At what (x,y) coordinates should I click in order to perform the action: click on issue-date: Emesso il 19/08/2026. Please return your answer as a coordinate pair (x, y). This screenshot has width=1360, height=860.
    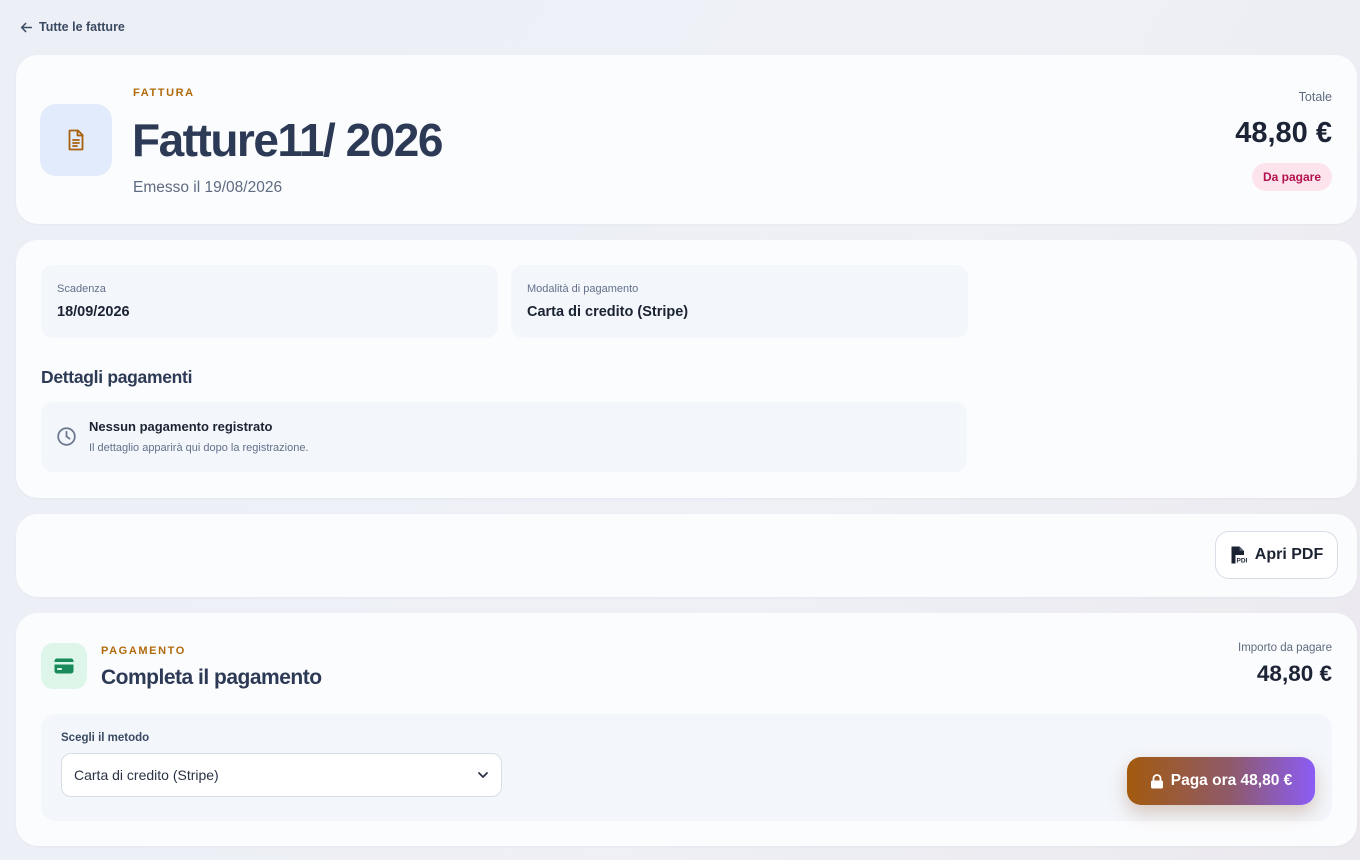
    Looking at the image, I should click on (208, 187).